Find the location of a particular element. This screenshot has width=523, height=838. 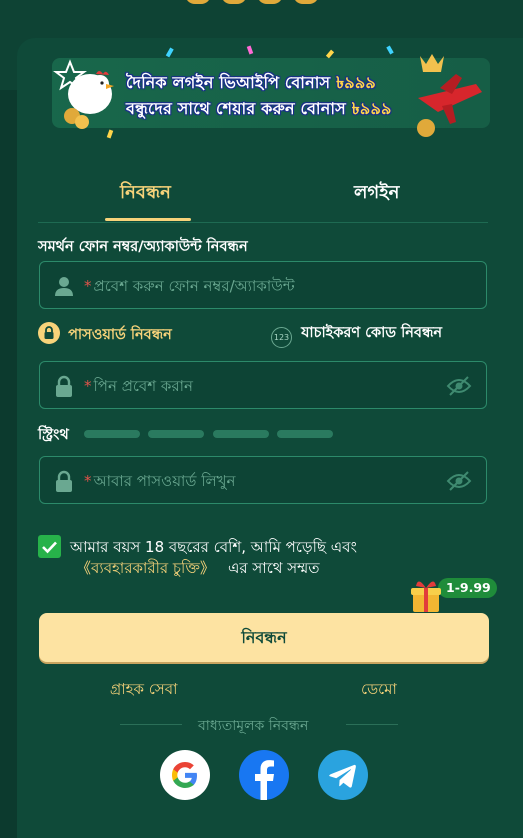

pin-field: * পিন প্রবেশ করান is located at coordinates (263, 385).